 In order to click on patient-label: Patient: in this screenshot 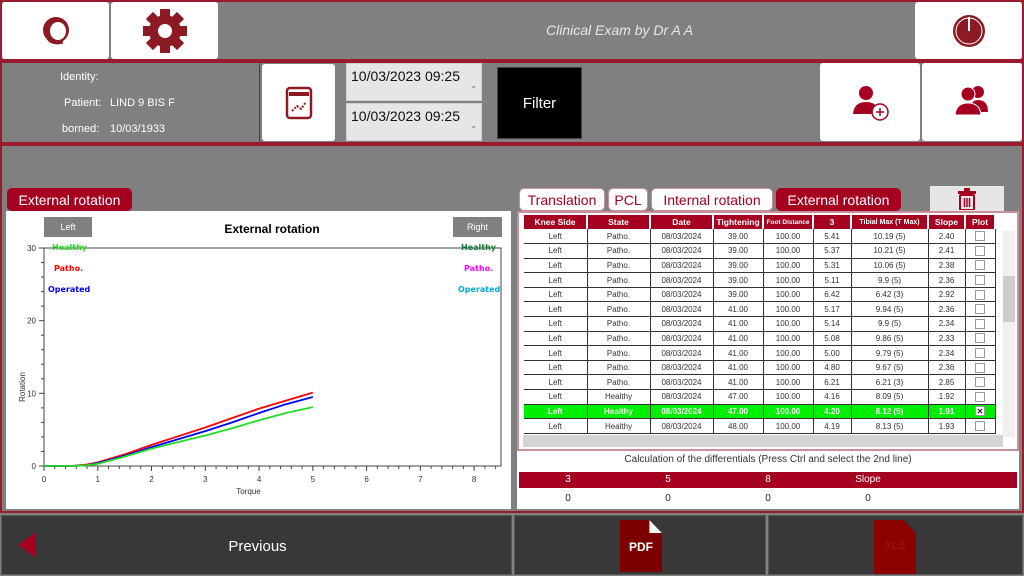, I will do `click(83, 103)`.